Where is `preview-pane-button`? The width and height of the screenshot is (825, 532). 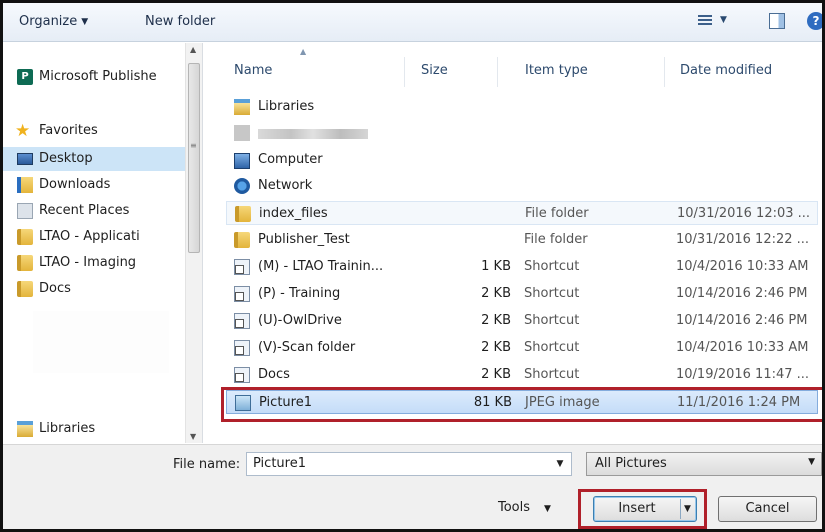 preview-pane-button is located at coordinates (777, 21).